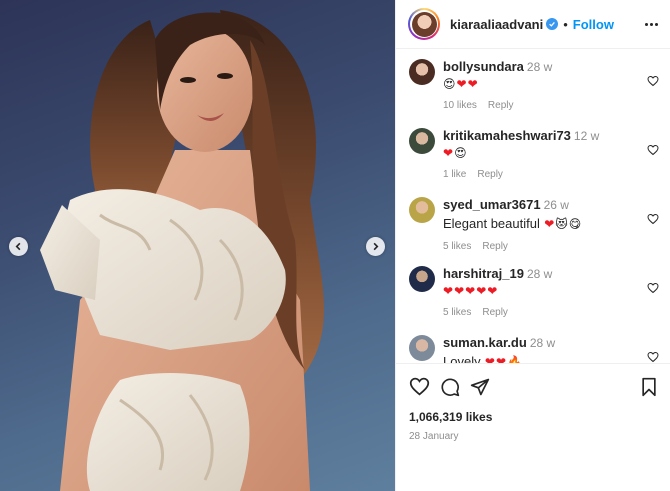 The image size is (670, 491). Describe the element at coordinates (434, 436) in the screenshot. I see `post-date: 28 January` at that location.